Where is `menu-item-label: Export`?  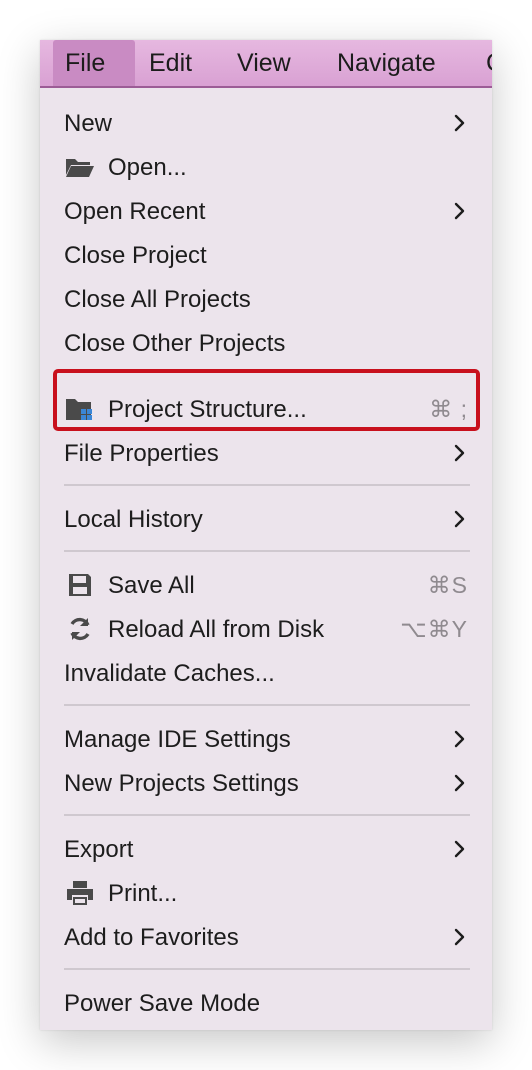
menu-item-label: Export is located at coordinates (99, 849).